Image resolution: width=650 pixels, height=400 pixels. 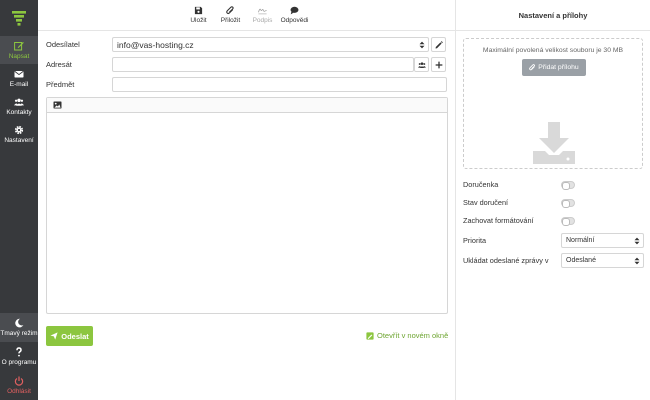 What do you see at coordinates (57, 105) in the screenshot?
I see `image-icon` at bounding box center [57, 105].